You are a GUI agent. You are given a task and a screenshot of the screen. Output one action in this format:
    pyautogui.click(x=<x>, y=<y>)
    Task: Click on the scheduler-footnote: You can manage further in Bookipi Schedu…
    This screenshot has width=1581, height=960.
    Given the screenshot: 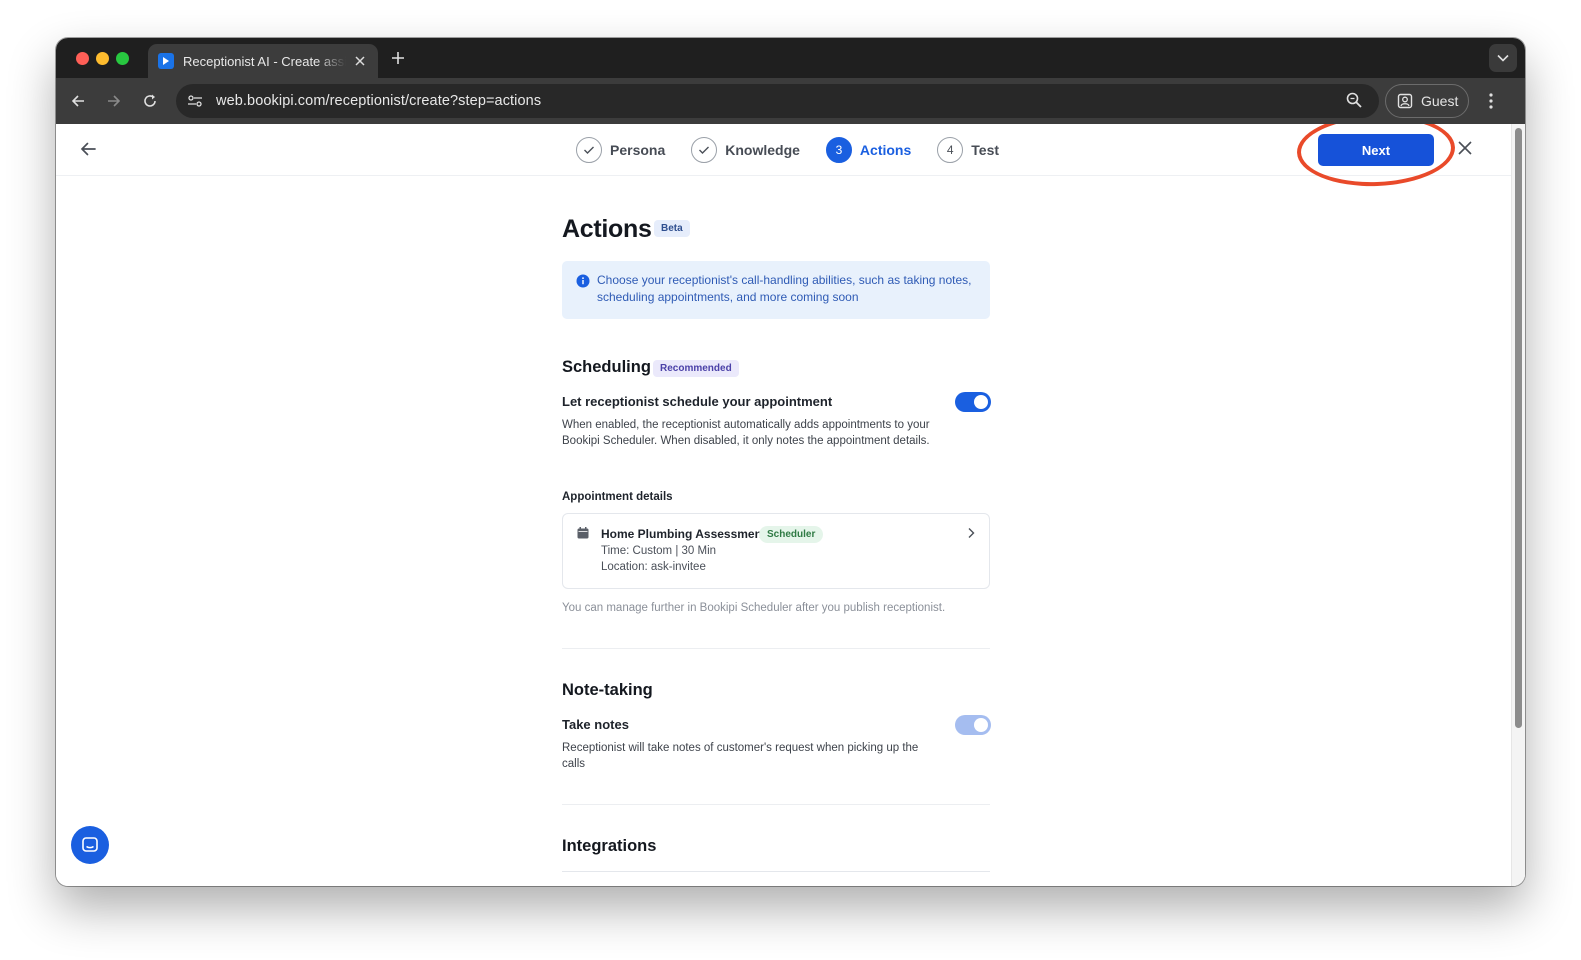 What is the action you would take?
    pyautogui.click(x=754, y=608)
    